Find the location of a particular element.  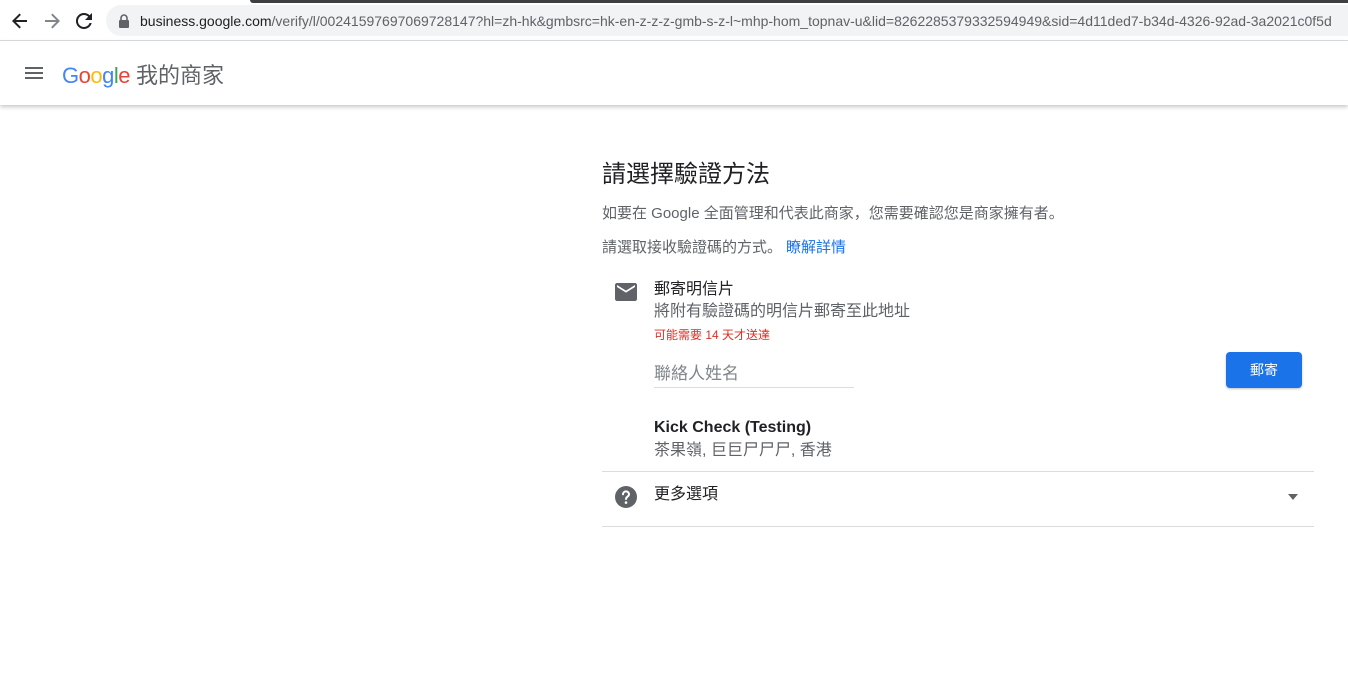

logo-letter: G is located at coordinates (70, 75).